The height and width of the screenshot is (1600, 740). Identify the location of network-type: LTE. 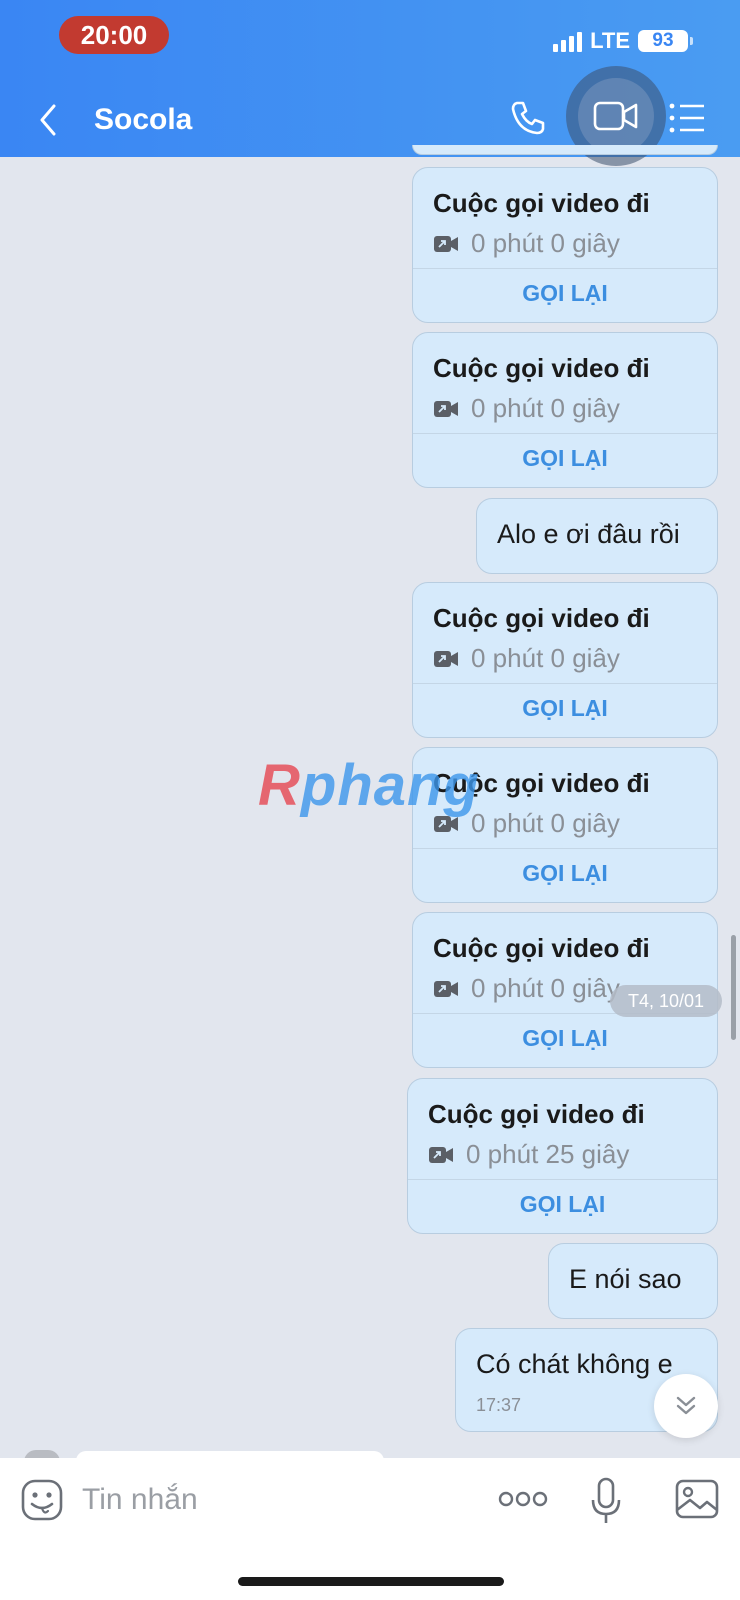
(610, 40).